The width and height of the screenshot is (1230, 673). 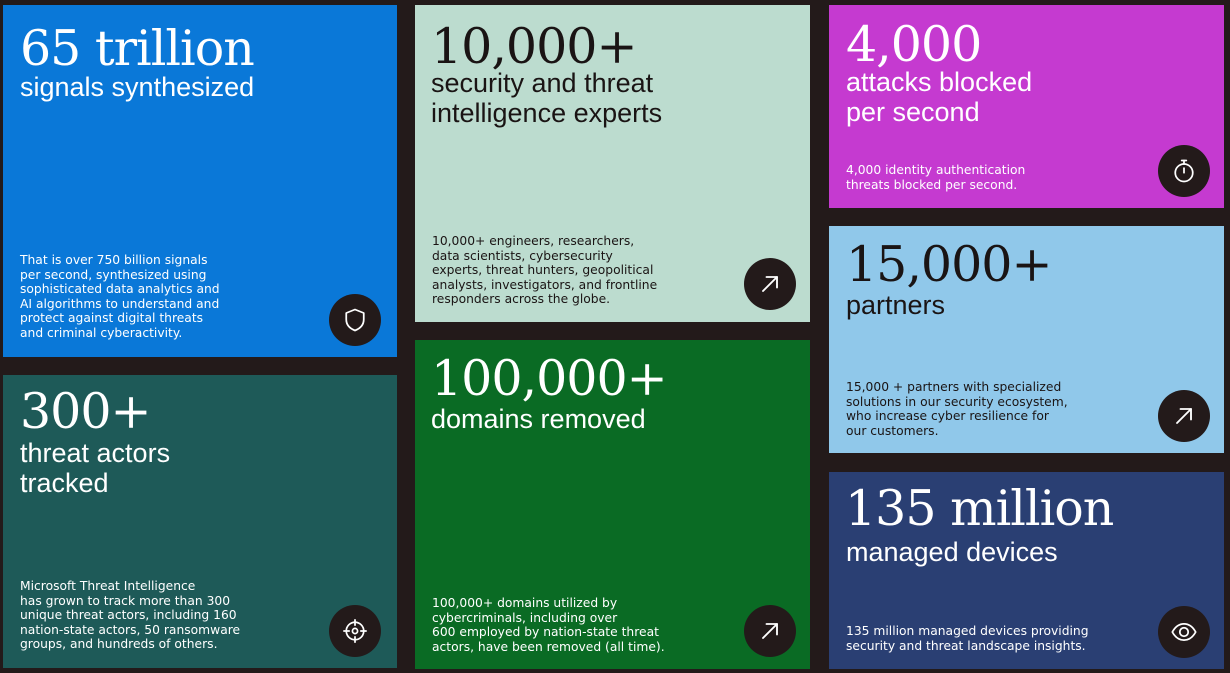 I want to click on stat-label: threat actors tracked, so click(x=95, y=468).